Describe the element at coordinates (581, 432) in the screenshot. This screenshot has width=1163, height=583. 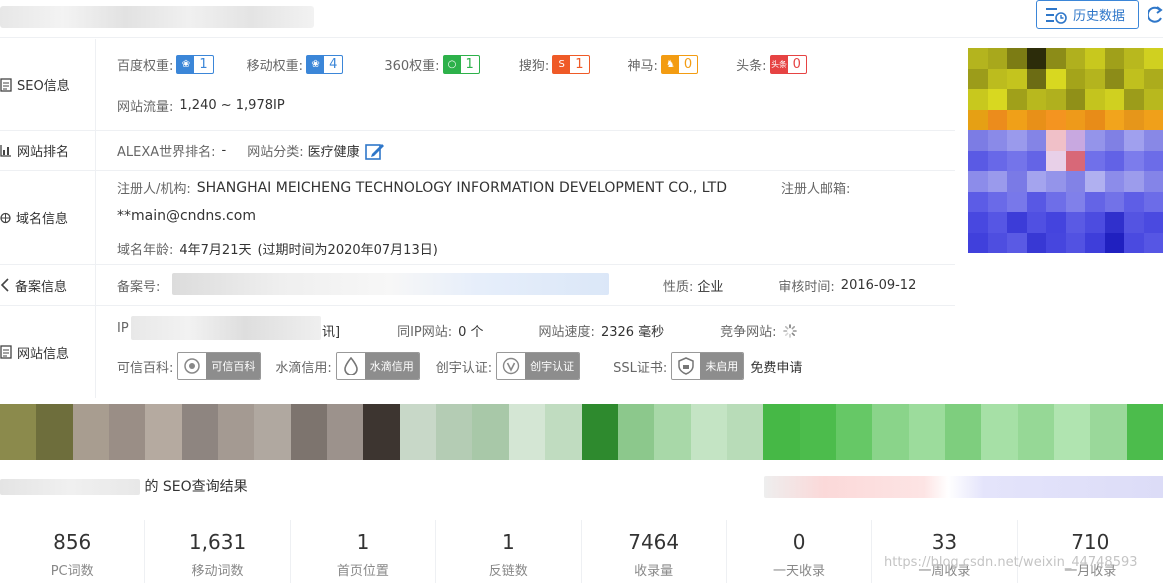
I see `blurred-banner` at that location.